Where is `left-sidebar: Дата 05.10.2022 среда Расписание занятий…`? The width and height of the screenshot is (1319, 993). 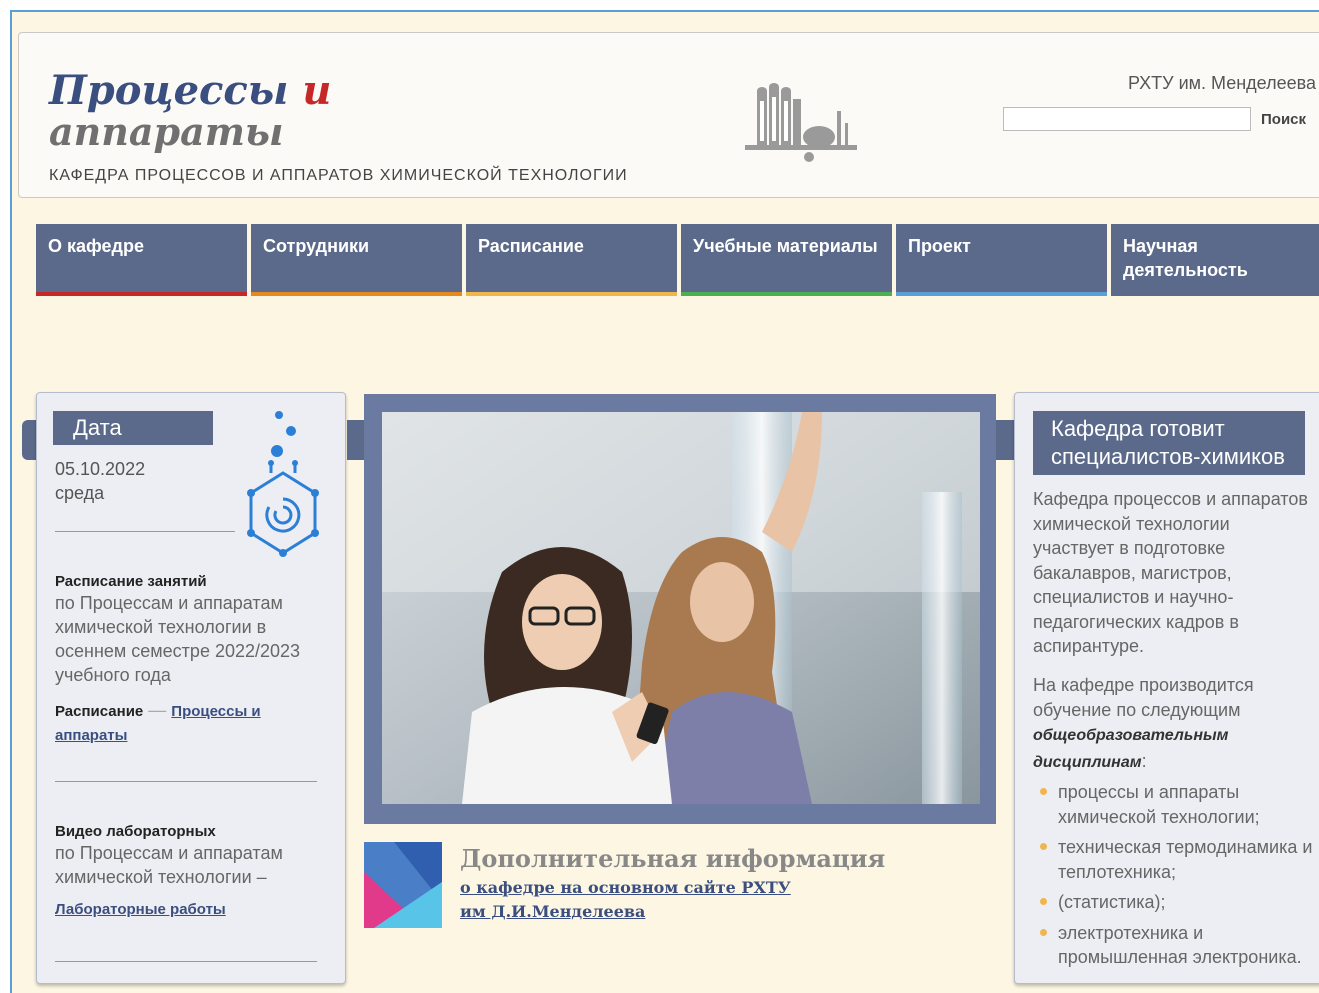 left-sidebar: Дата 05.10.2022 среда Расписание занятий… is located at coordinates (191, 688).